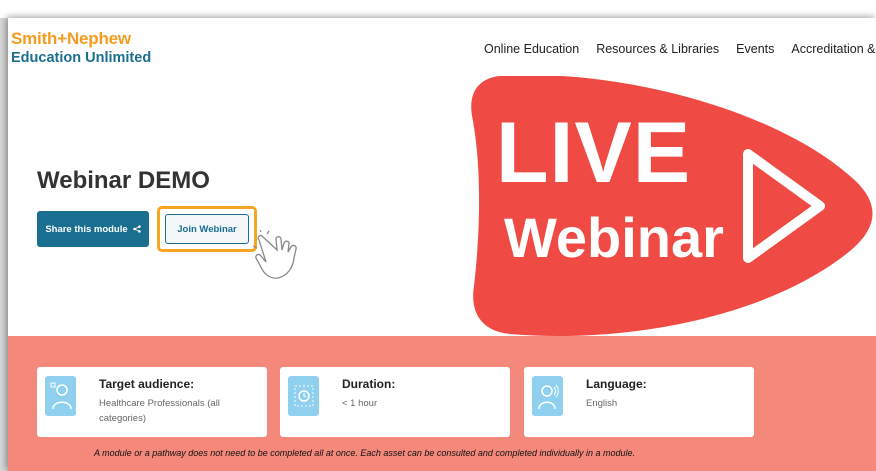  What do you see at coordinates (71, 38) in the screenshot?
I see `brand-name: Smith+Nephew` at bounding box center [71, 38].